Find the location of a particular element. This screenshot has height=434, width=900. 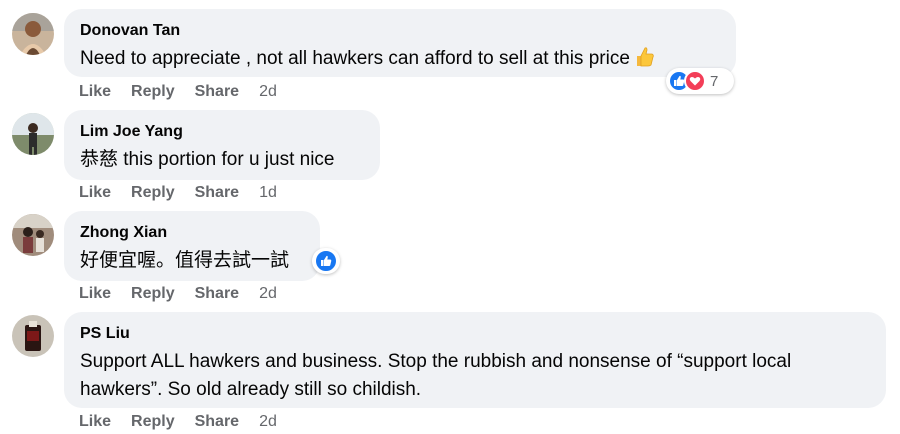

reaction-count: 7 is located at coordinates (714, 81).